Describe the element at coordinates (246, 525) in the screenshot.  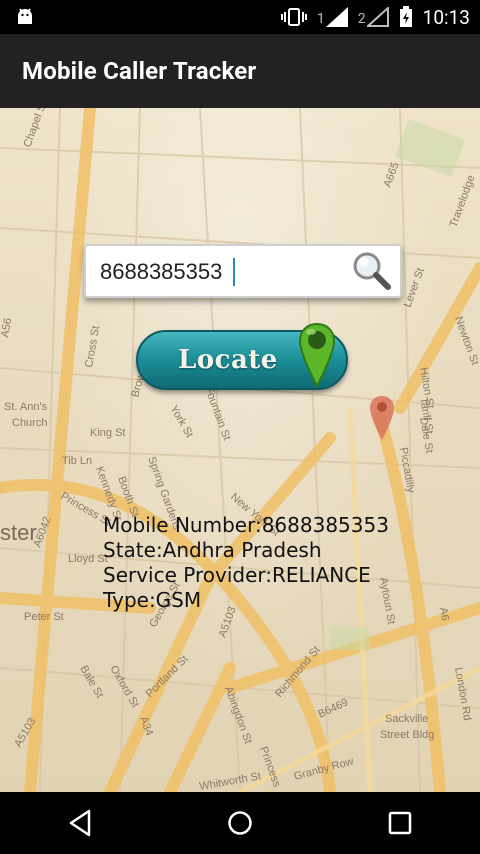
I see `result-mobile-number: Mobile Number:8688385353` at that location.